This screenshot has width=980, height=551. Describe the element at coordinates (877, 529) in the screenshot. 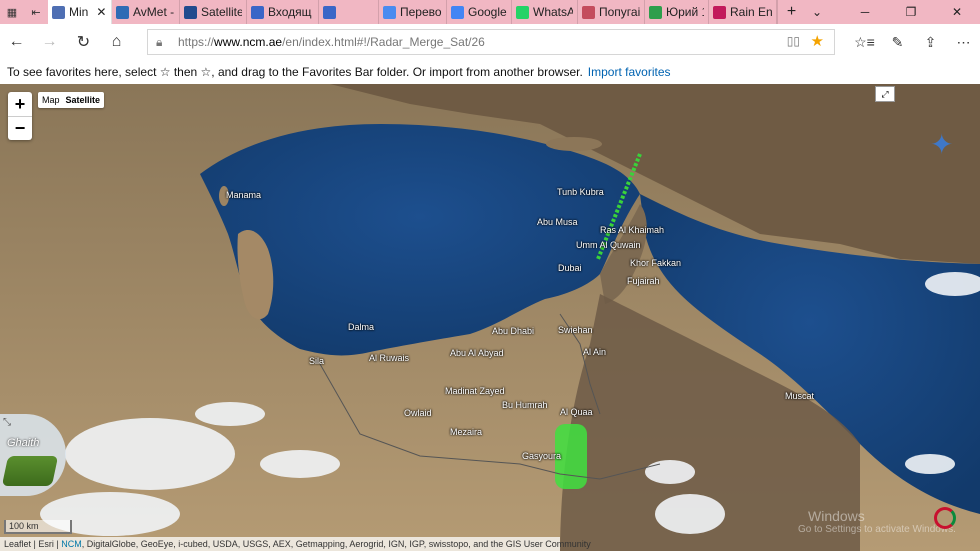

I see `watermark-subtitle: Go to Settings to activate Windows.` at that location.